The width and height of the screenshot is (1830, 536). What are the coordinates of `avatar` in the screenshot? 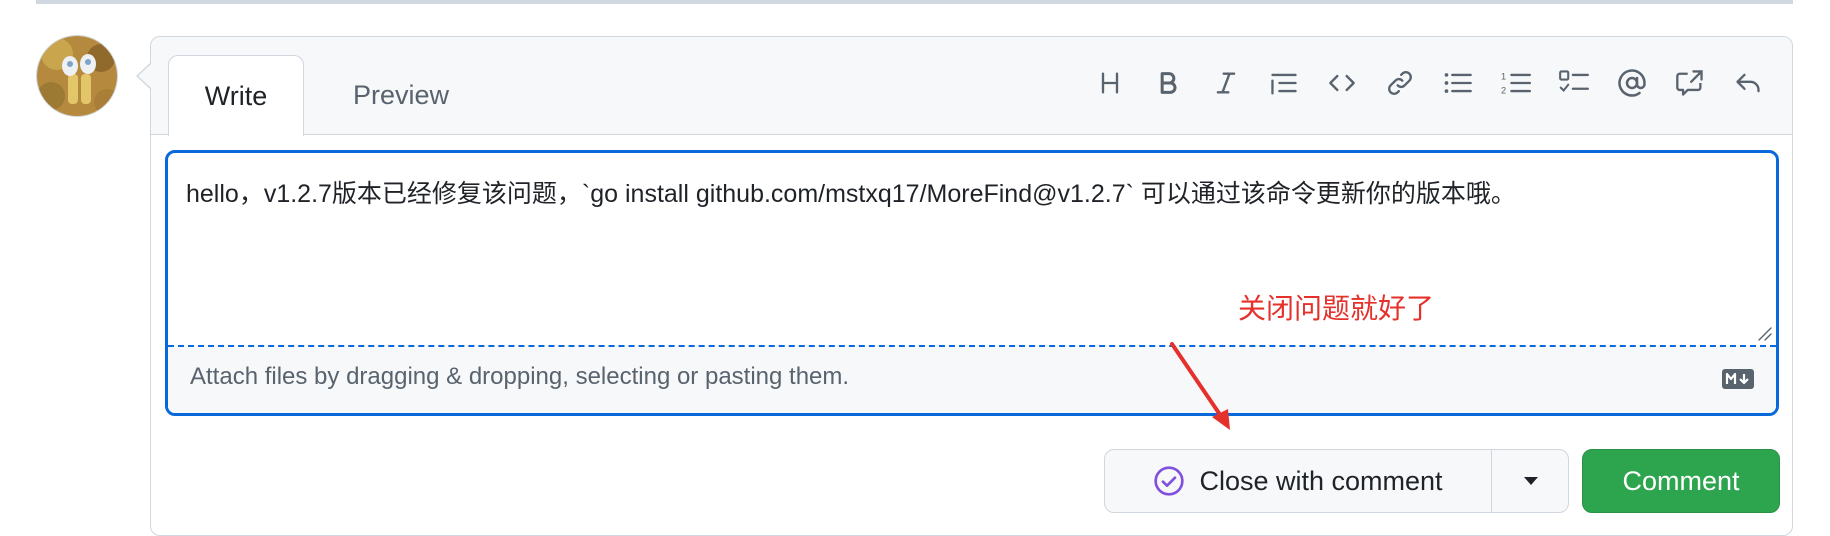 It's located at (77, 76).